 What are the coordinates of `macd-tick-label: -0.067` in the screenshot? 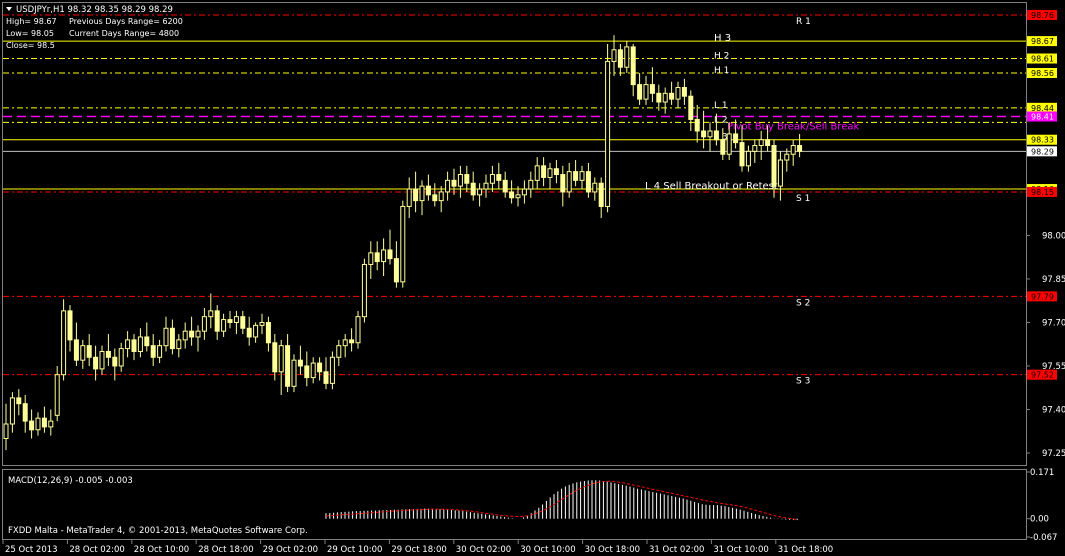 It's located at (1043, 538).